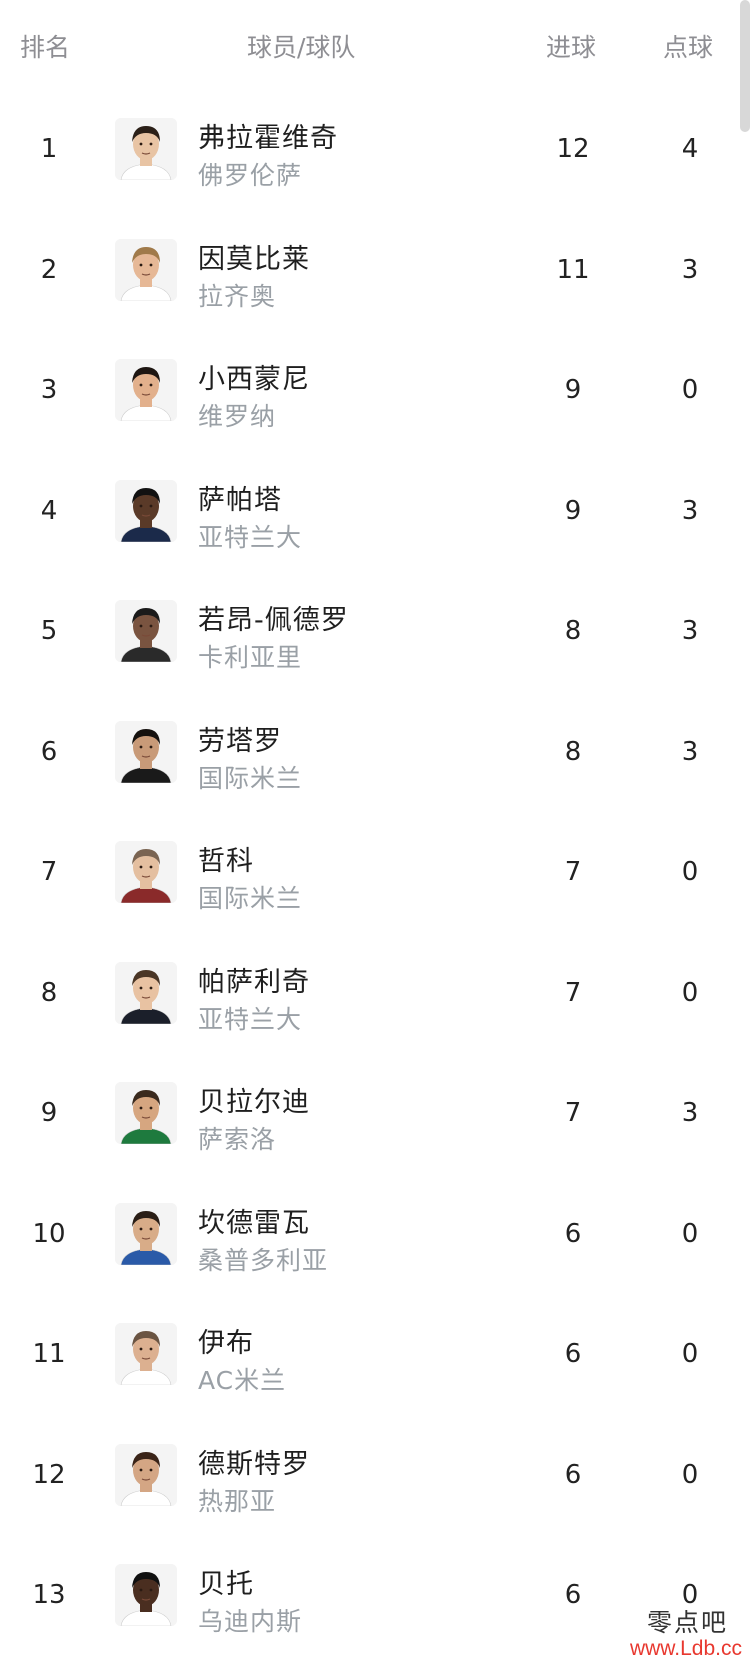  What do you see at coordinates (240, 738) in the screenshot?
I see `player-name: 劳塔罗` at bounding box center [240, 738].